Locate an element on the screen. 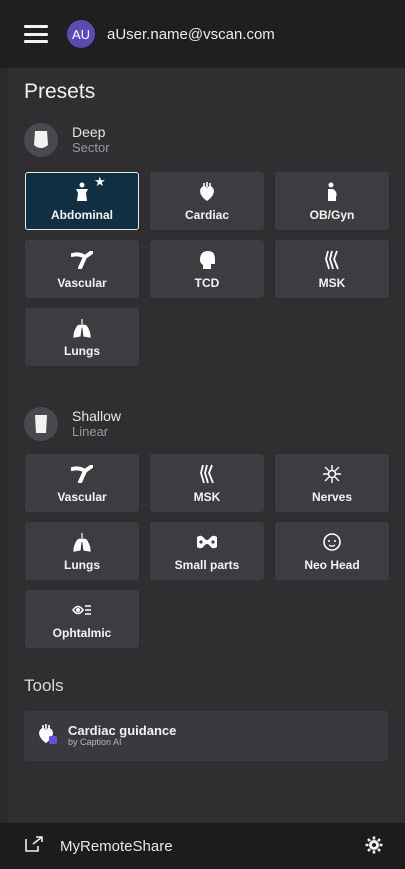 The image size is (405, 869). abdominal-icon: ★ is located at coordinates (90, 189).